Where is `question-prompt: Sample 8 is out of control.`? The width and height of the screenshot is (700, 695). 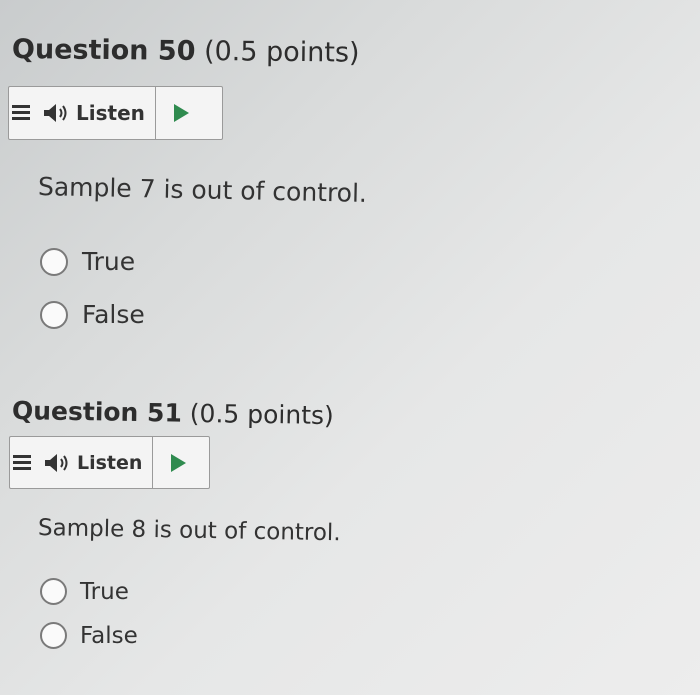 question-prompt: Sample 8 is out of control. is located at coordinates (189, 531).